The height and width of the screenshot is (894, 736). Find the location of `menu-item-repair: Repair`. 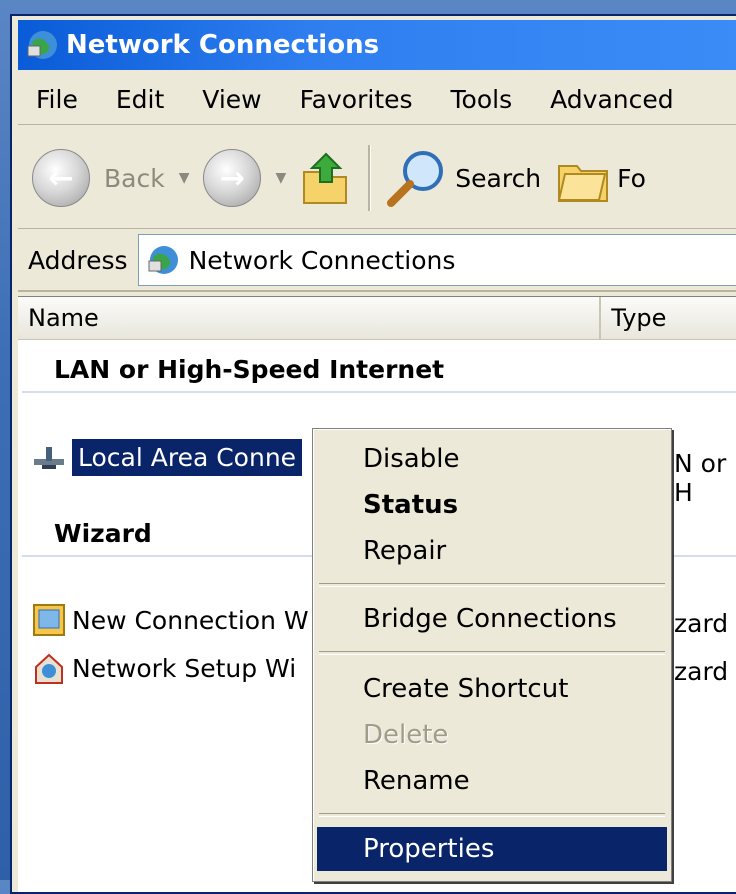

menu-item-repair: Repair is located at coordinates (492, 551).